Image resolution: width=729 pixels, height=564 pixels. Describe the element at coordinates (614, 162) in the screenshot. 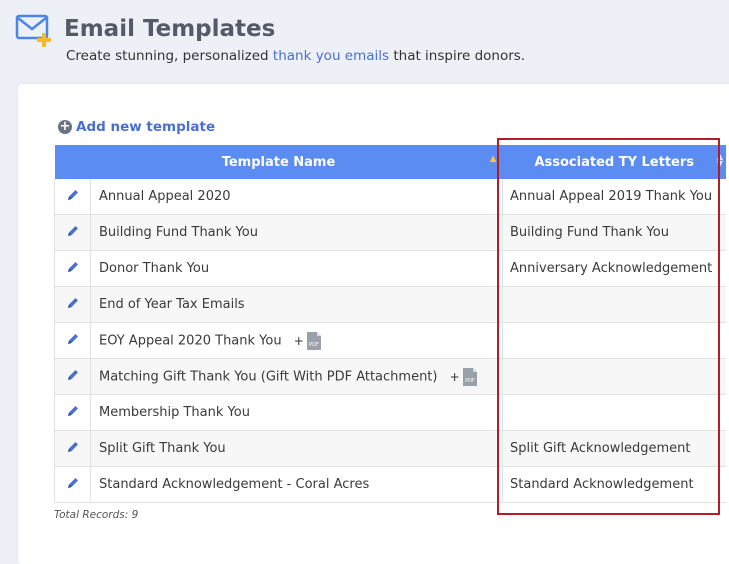

I see `column-header-associated-ty-letters: Associated TY Letters ▲ ▼` at that location.